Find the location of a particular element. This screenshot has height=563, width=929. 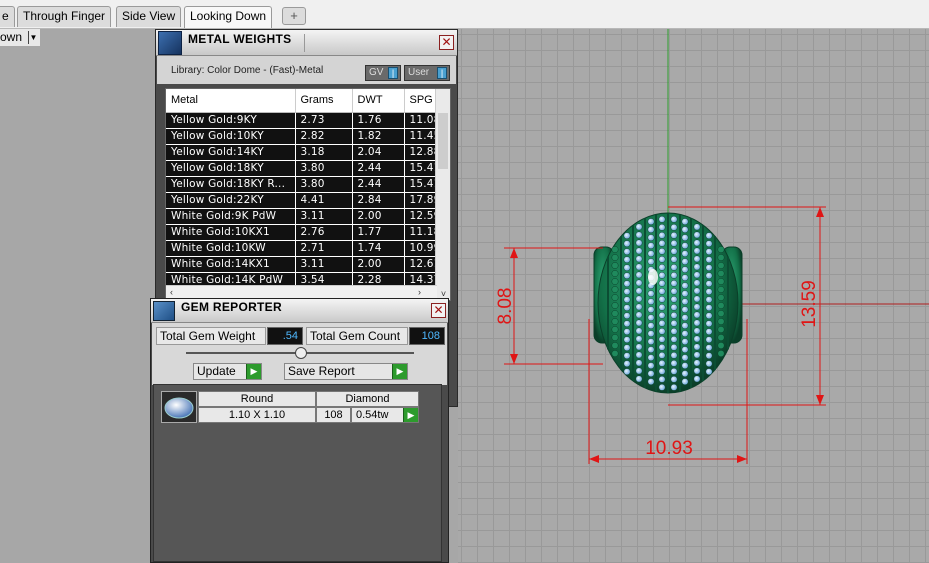

total-gem-count-label: Total Gem Count is located at coordinates (357, 336).